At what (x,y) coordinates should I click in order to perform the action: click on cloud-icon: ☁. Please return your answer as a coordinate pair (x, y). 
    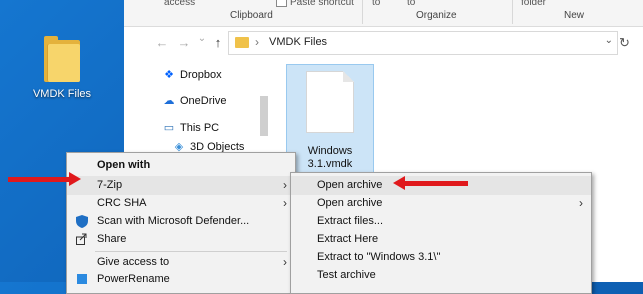
    Looking at the image, I should click on (169, 101).